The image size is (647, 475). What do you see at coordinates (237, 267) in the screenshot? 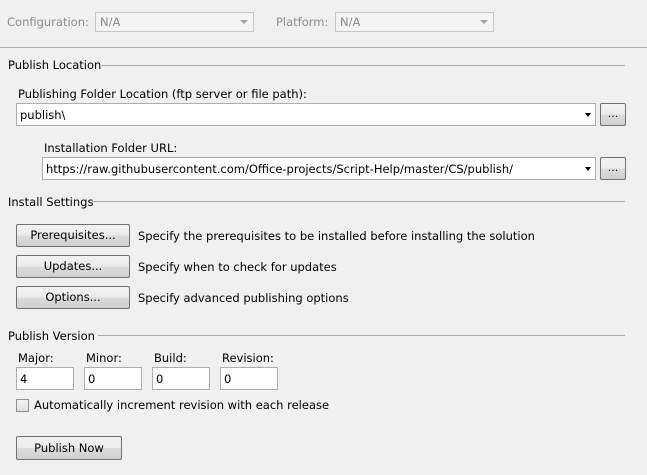
I see `updates-description: Specify when to check for updates` at bounding box center [237, 267].